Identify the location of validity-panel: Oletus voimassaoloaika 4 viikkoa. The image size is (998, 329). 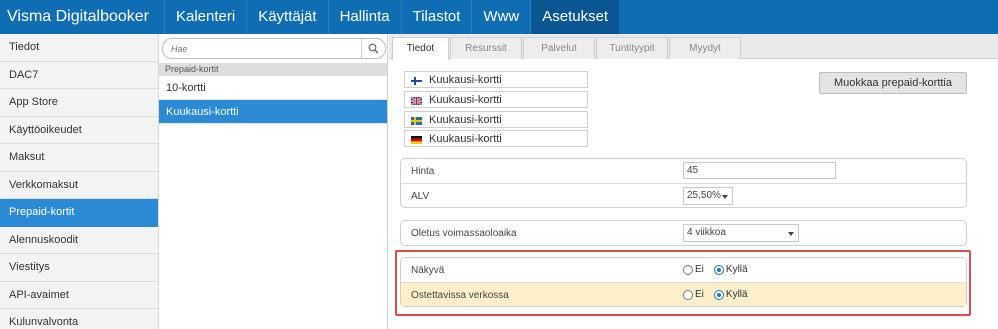
(683, 233).